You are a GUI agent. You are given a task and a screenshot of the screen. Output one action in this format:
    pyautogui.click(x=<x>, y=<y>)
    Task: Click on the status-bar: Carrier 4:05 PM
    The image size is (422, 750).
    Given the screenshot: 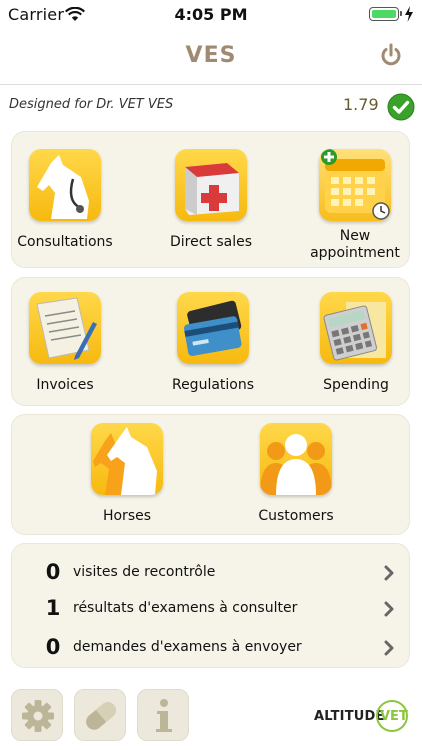 What is the action you would take?
    pyautogui.click(x=211, y=15)
    